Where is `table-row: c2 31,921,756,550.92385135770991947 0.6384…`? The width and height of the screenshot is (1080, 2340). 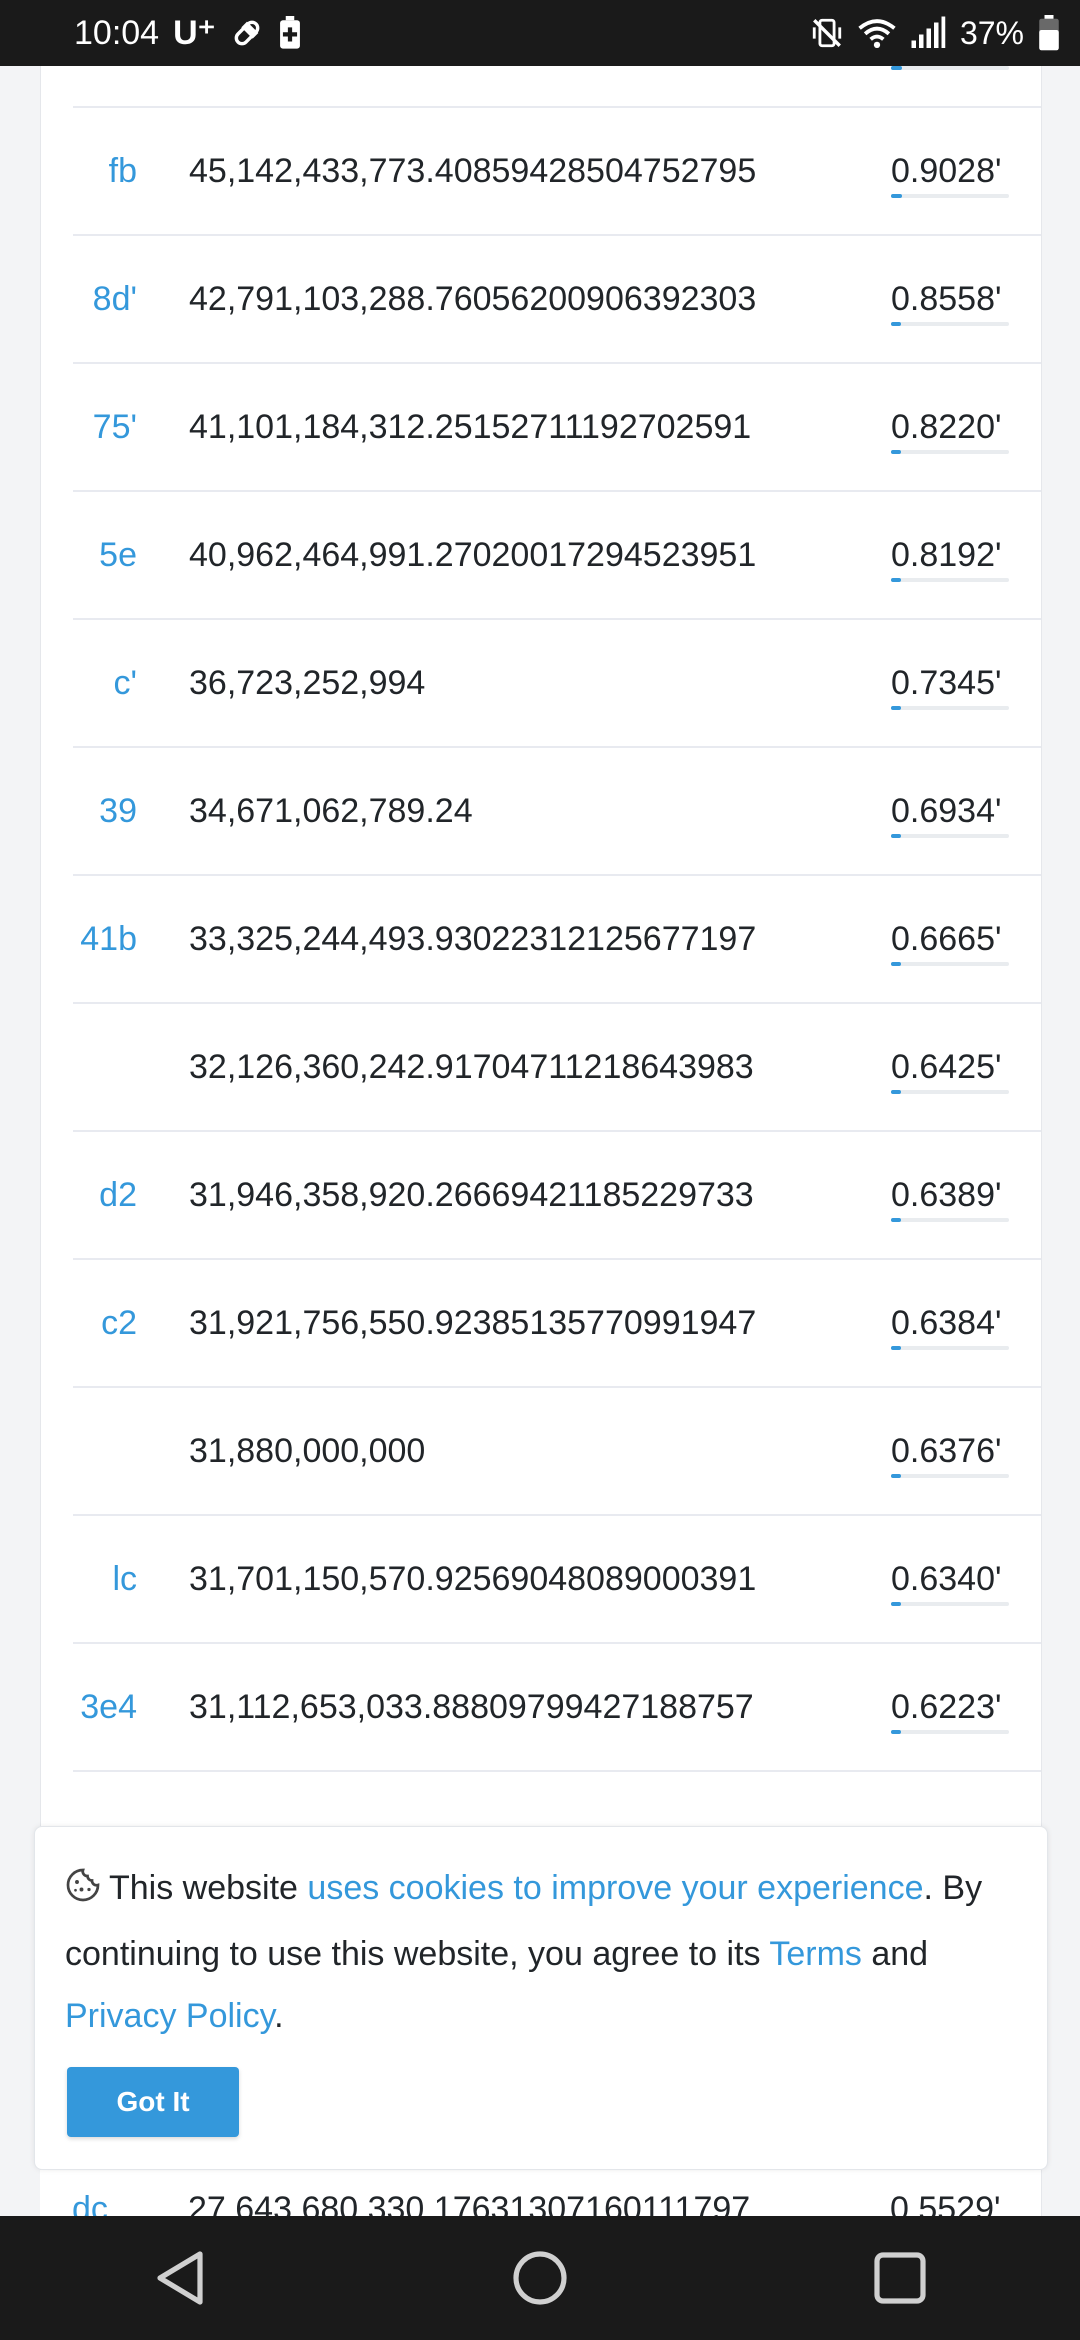
table-row: c2 31,921,756,550.92385135770991947 0.6384… is located at coordinates (557, 1324).